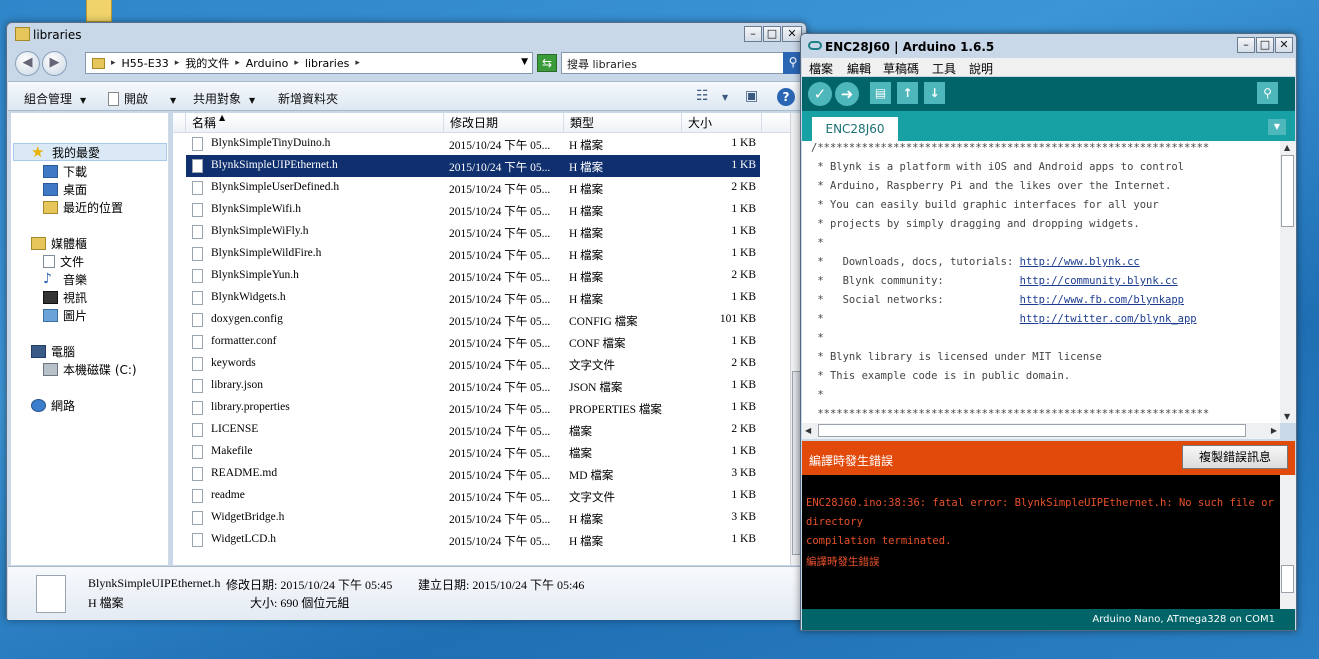 The width and height of the screenshot is (1319, 659). I want to click on forward-button: ▶, so click(54, 63).